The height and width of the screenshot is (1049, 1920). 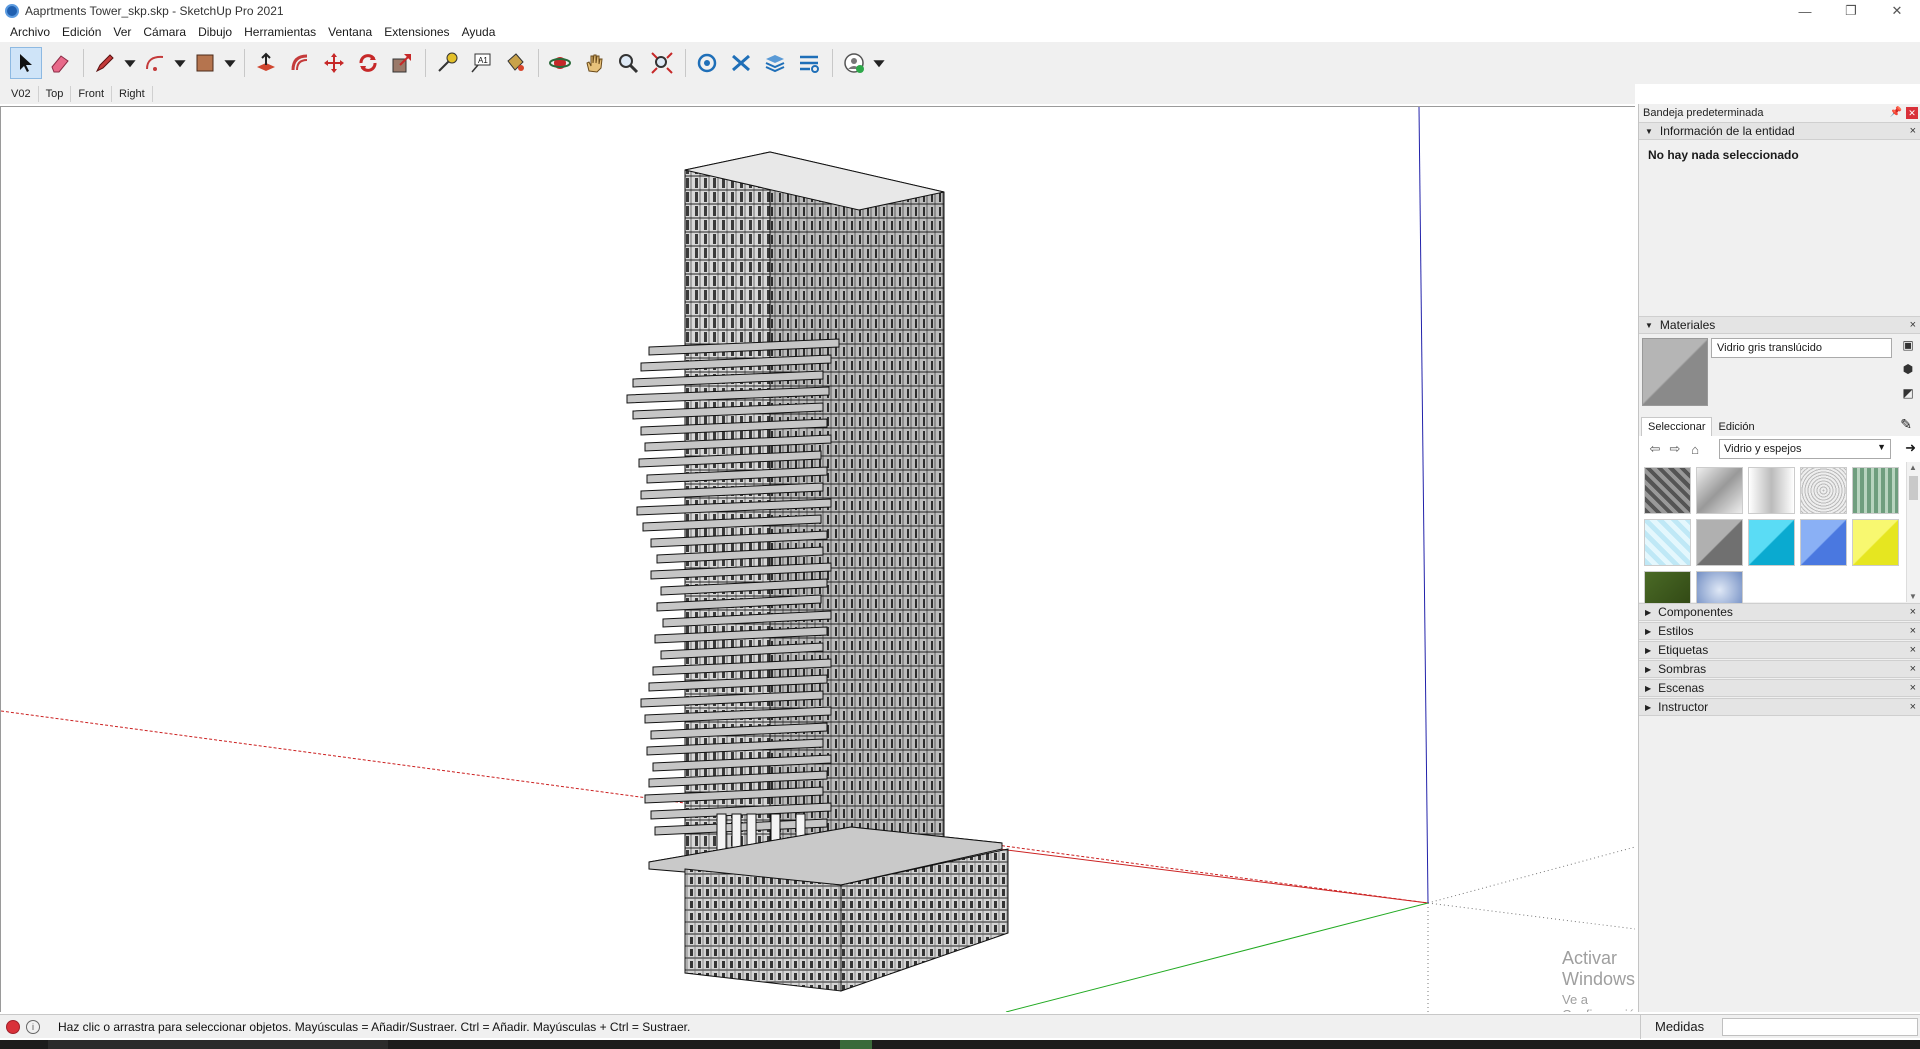 I want to click on panel-componentes-header: ▶ Componentes ×, so click(x=1779, y=612).